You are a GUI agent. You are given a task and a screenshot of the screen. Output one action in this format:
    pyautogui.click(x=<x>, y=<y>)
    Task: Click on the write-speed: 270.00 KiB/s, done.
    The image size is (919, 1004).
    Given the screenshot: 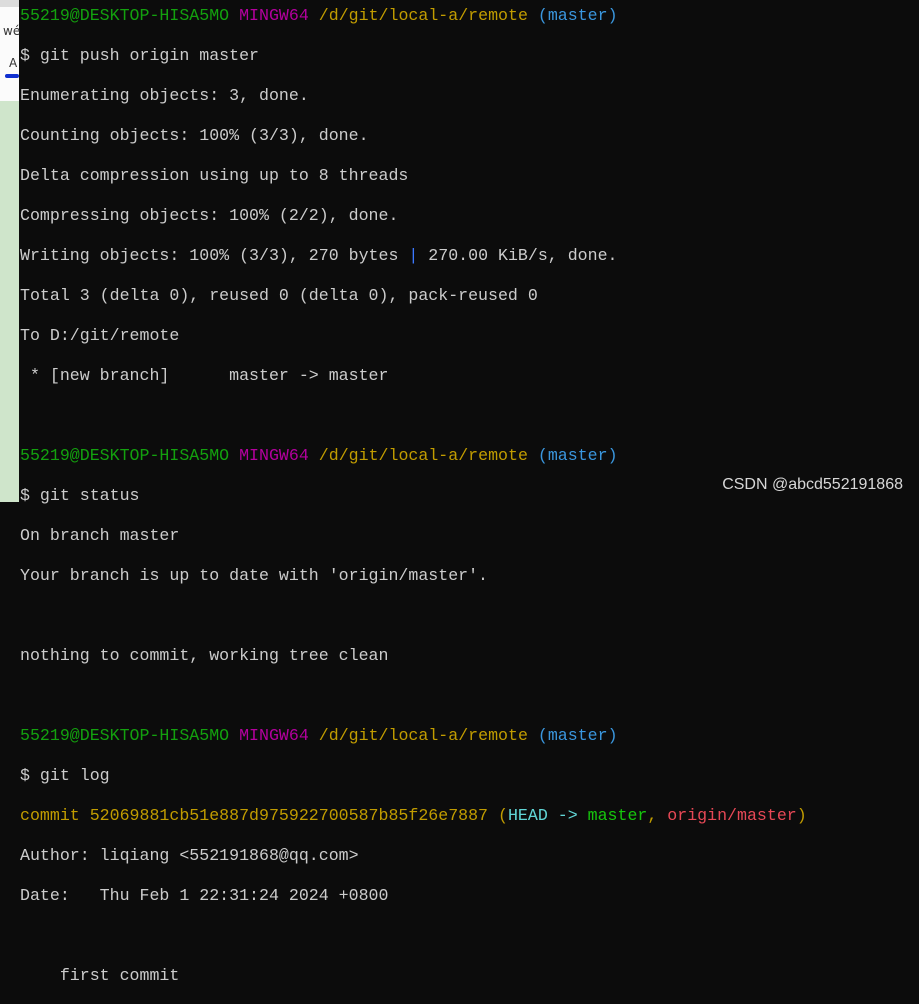 What is the action you would take?
    pyautogui.click(x=518, y=255)
    